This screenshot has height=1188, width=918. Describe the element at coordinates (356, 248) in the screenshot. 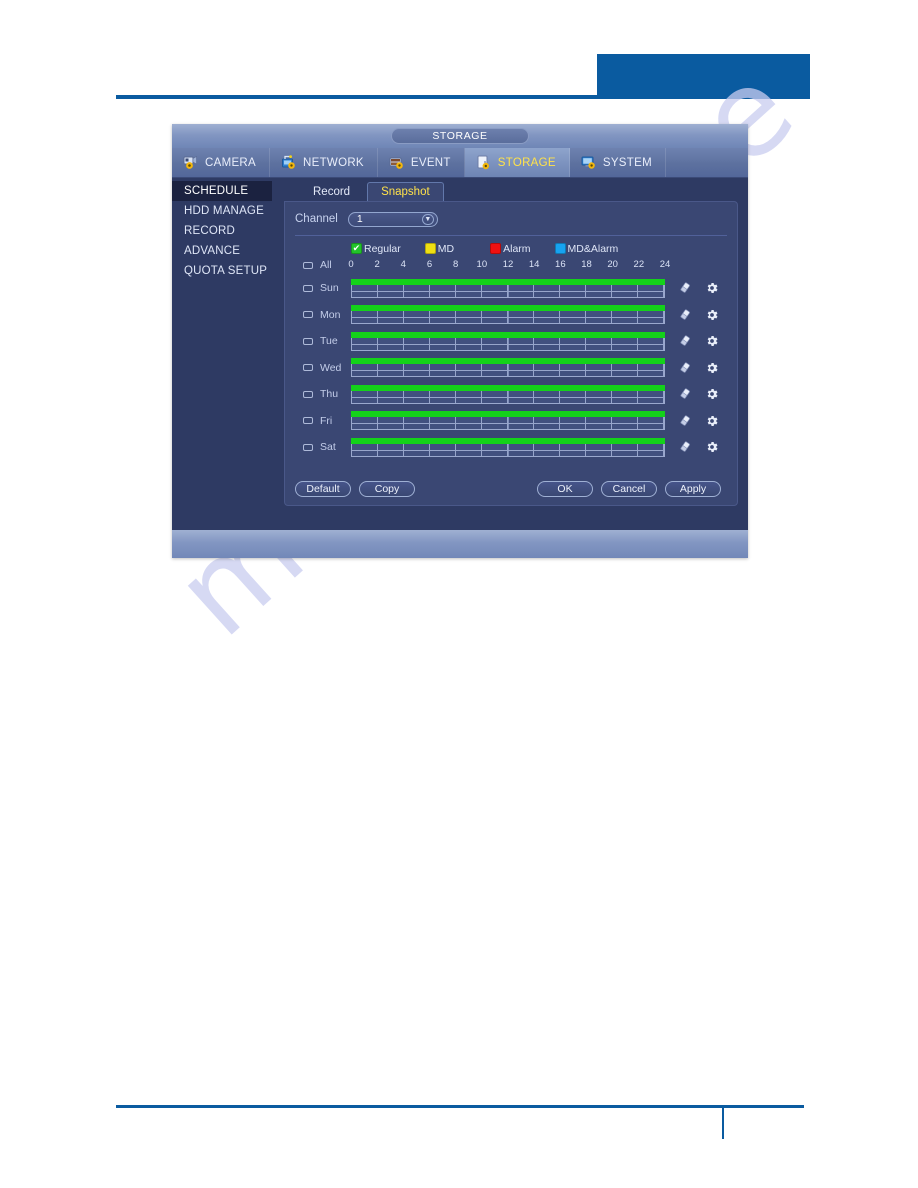

I see `legend-swatch-regular: ✔` at that location.